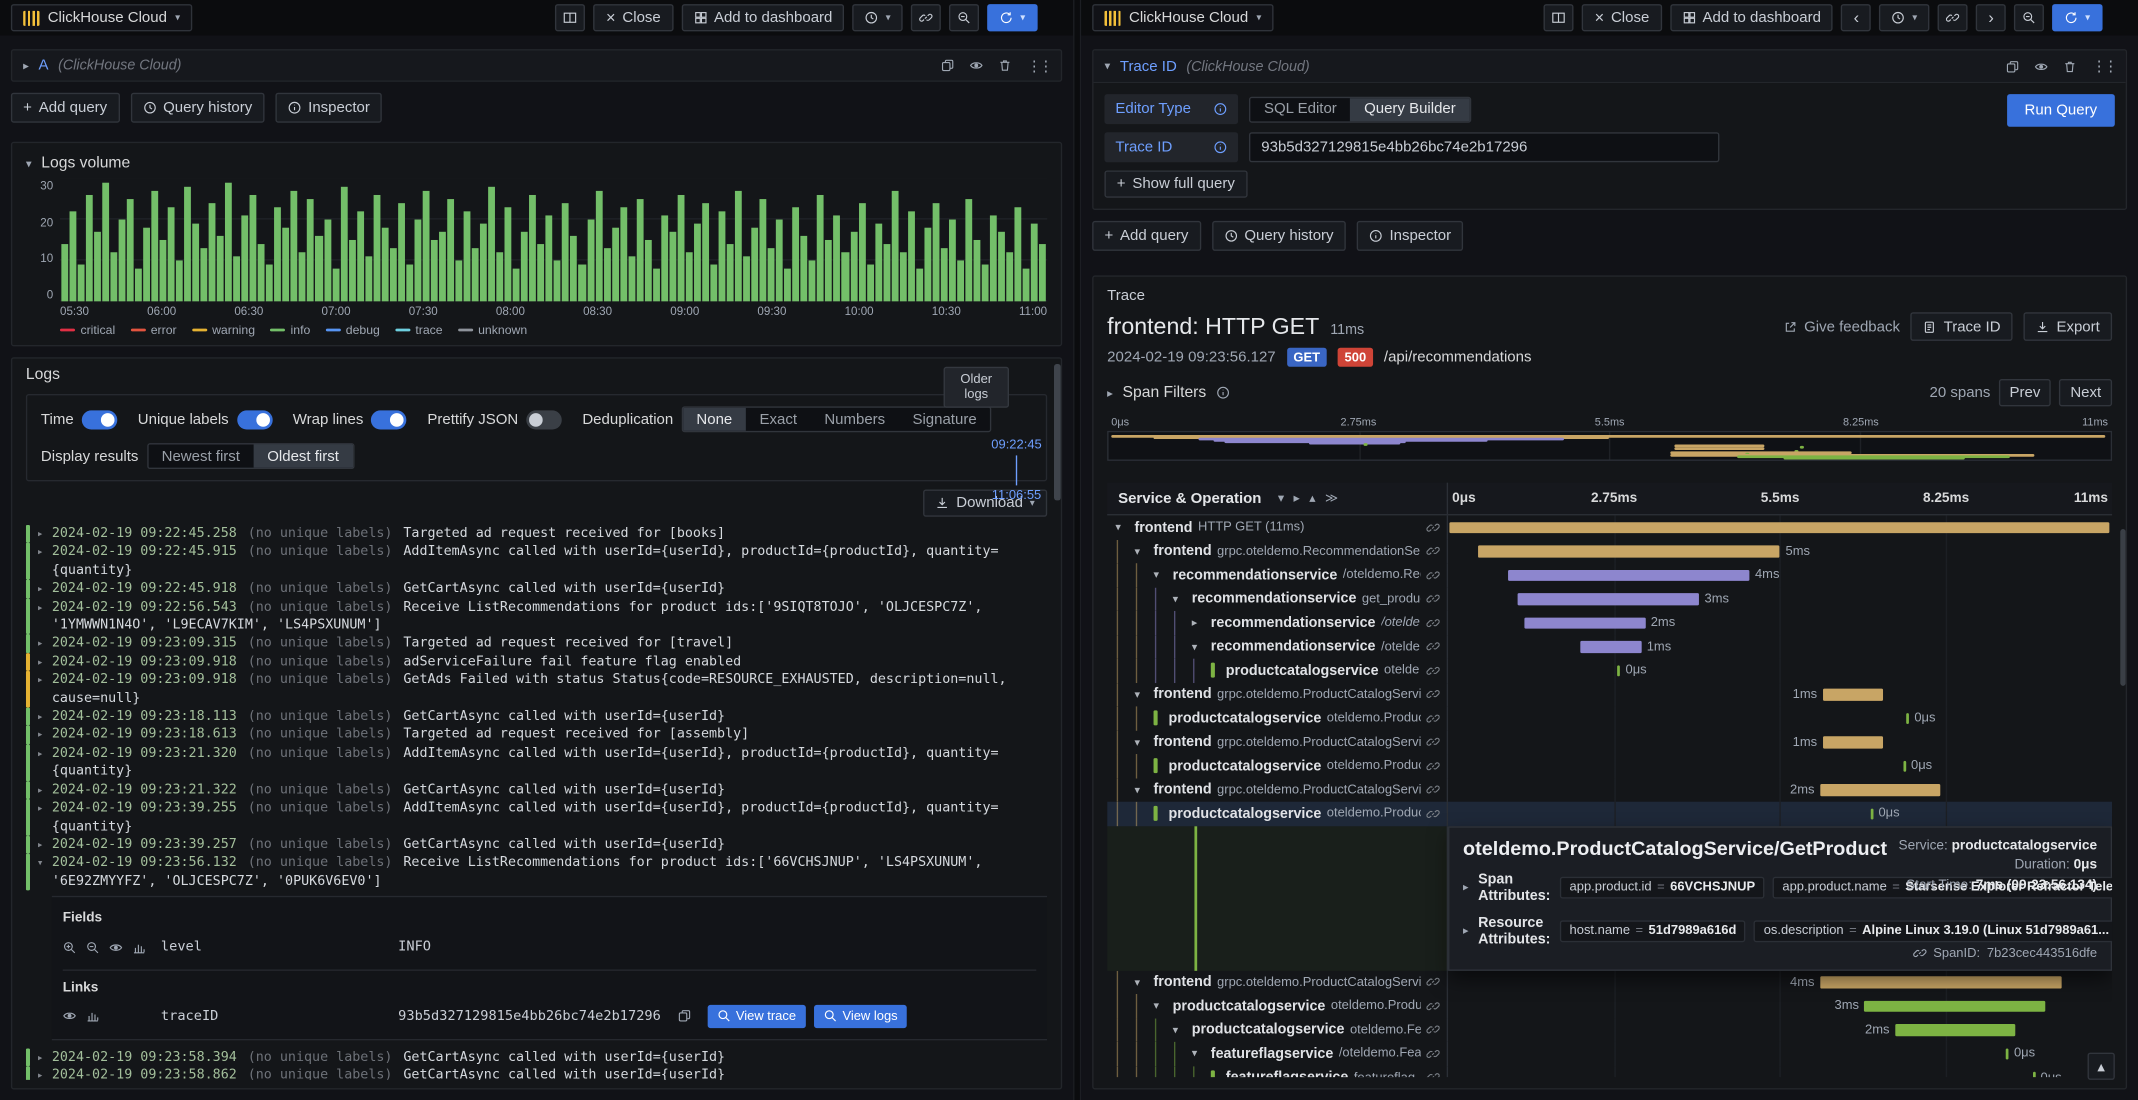  Describe the element at coordinates (1300, 108) in the screenshot. I see `editor-mode-sql-editor: SQL Editor` at that location.